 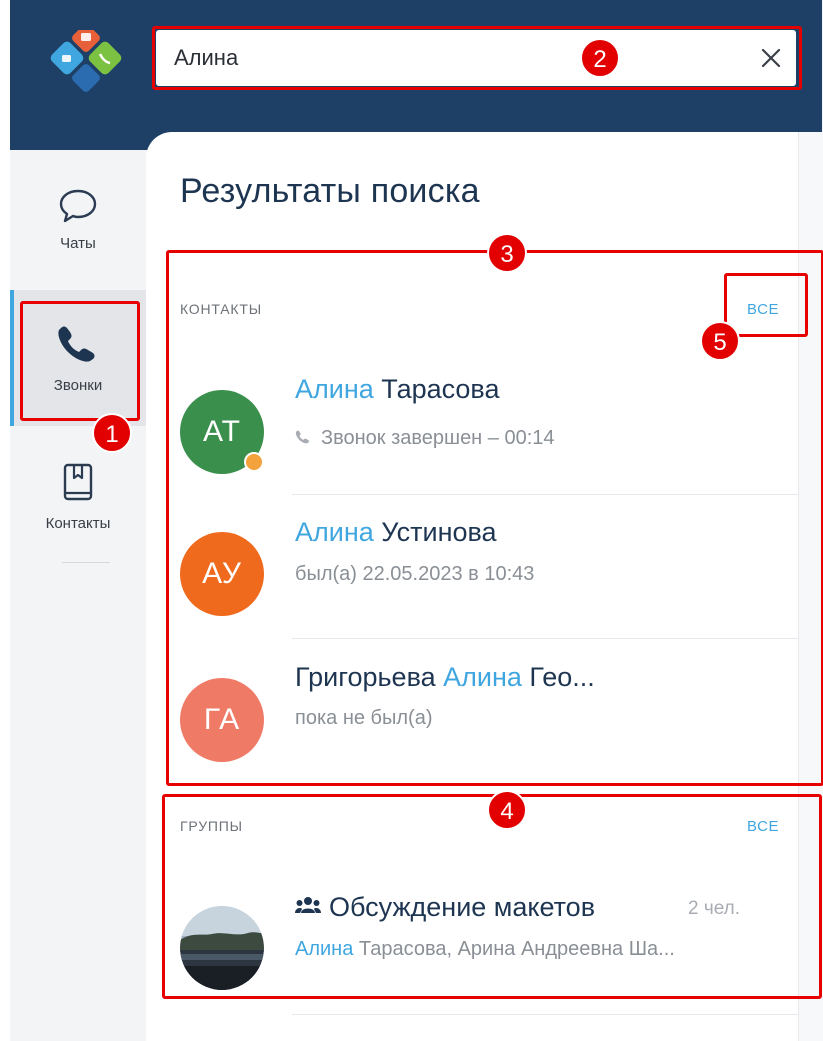 I want to click on sidebar-divider, so click(x=86, y=562).